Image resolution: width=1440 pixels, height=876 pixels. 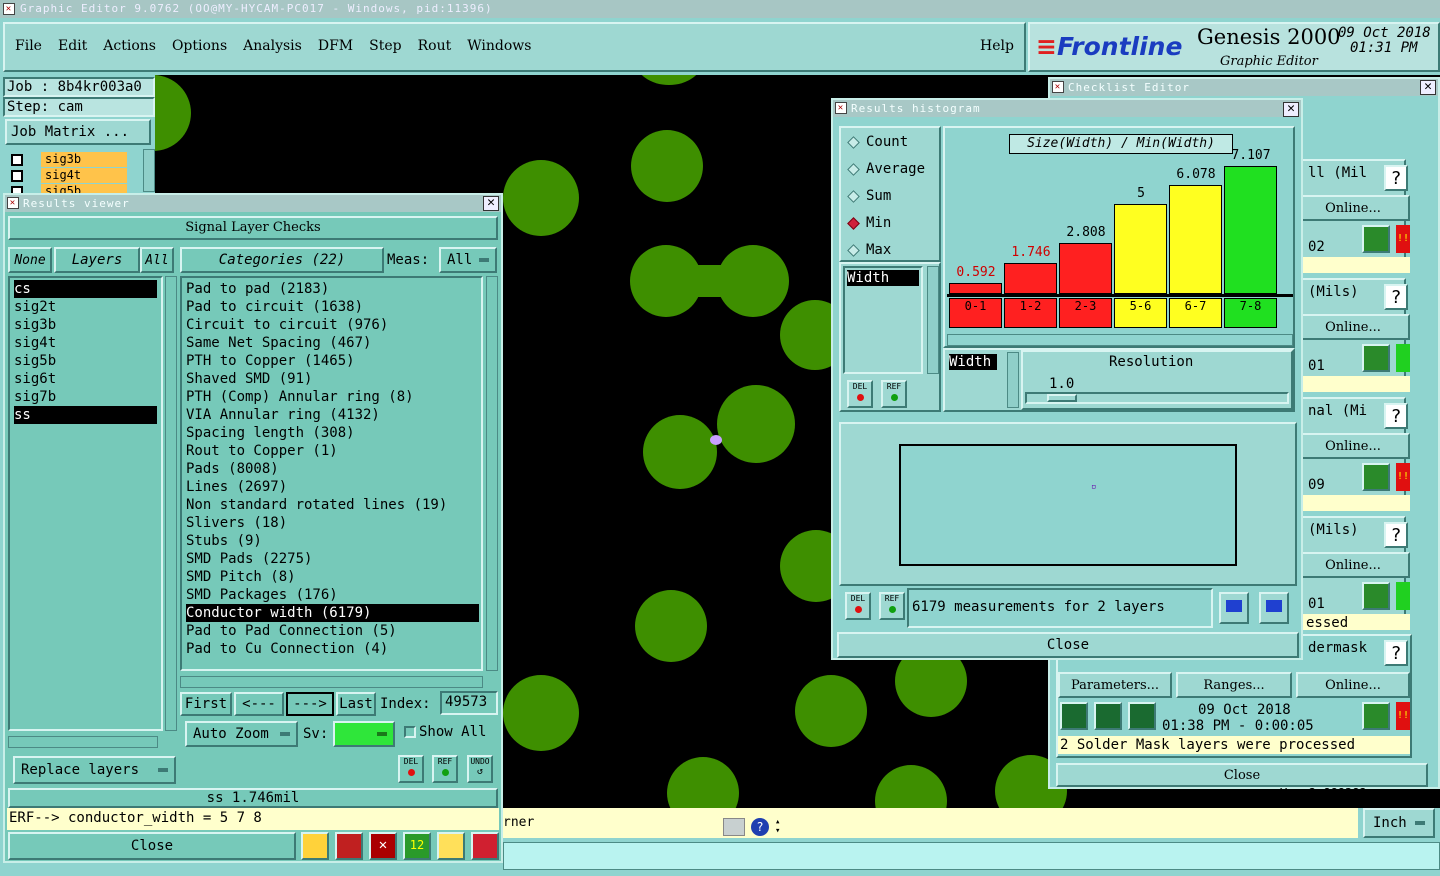 I want to click on result-marker, so click(x=716, y=440).